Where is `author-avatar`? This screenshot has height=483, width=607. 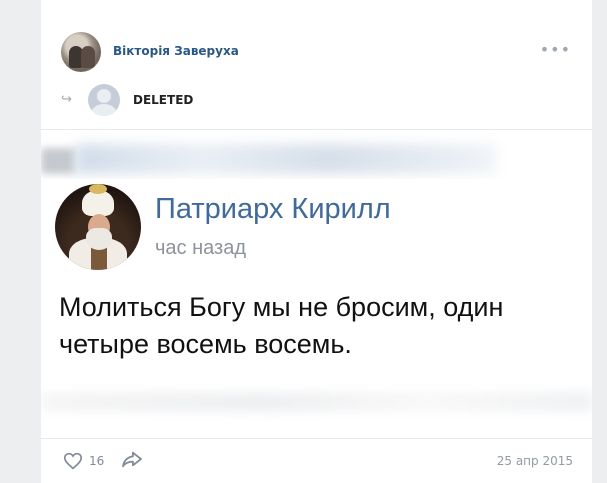
author-avatar is located at coordinates (81, 52).